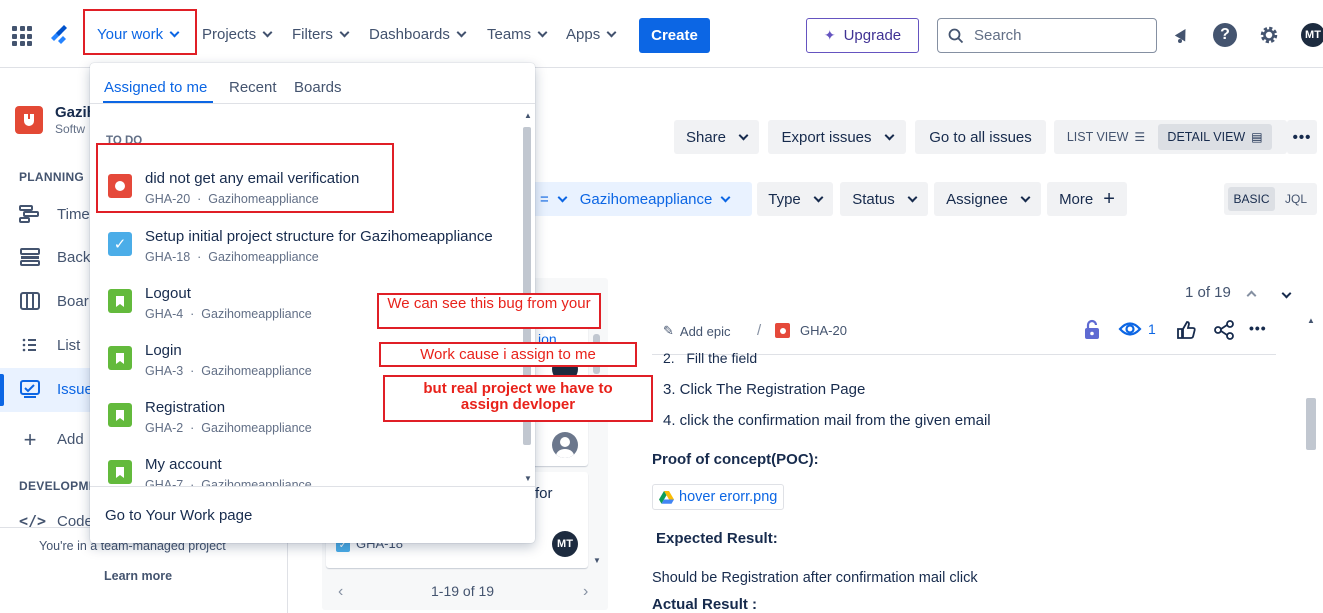 Image resolution: width=1323 pixels, height=613 pixels. I want to click on nav-teams: Teams, so click(517, 34).